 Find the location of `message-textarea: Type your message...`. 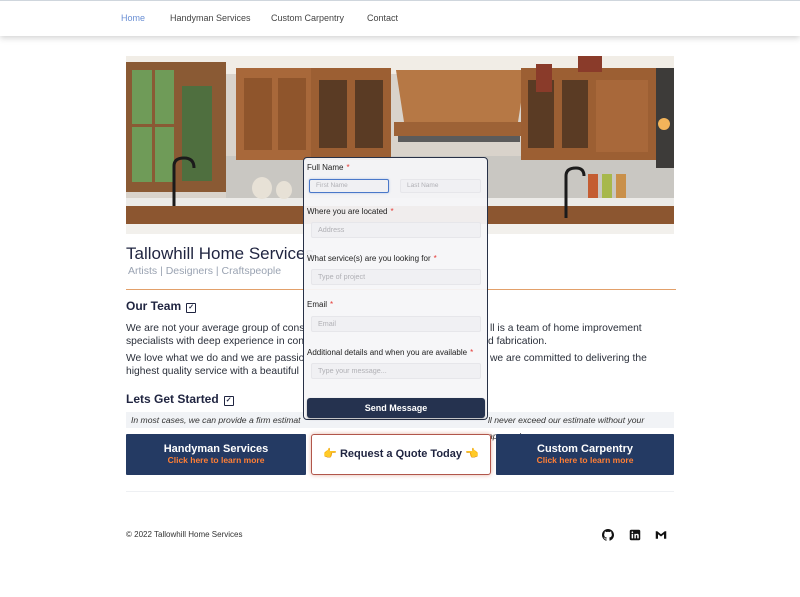

message-textarea: Type your message... is located at coordinates (396, 371).